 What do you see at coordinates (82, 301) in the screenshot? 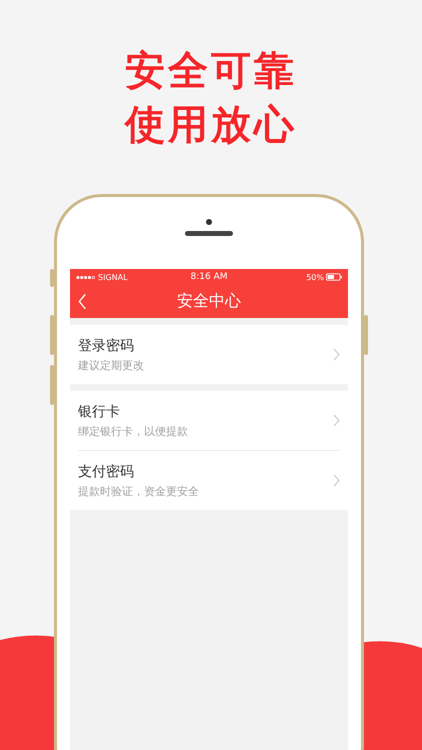
I see `back-icon` at bounding box center [82, 301].